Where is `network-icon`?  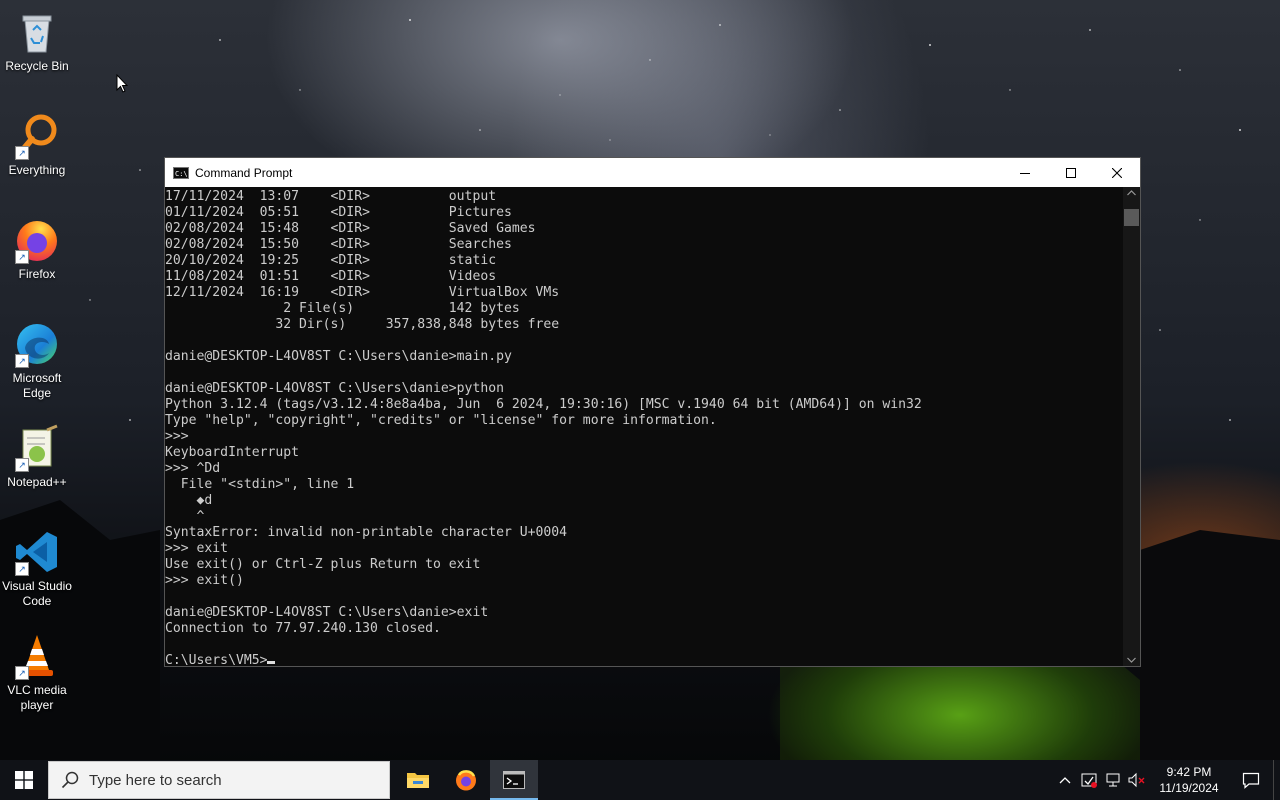 network-icon is located at coordinates (1113, 780).